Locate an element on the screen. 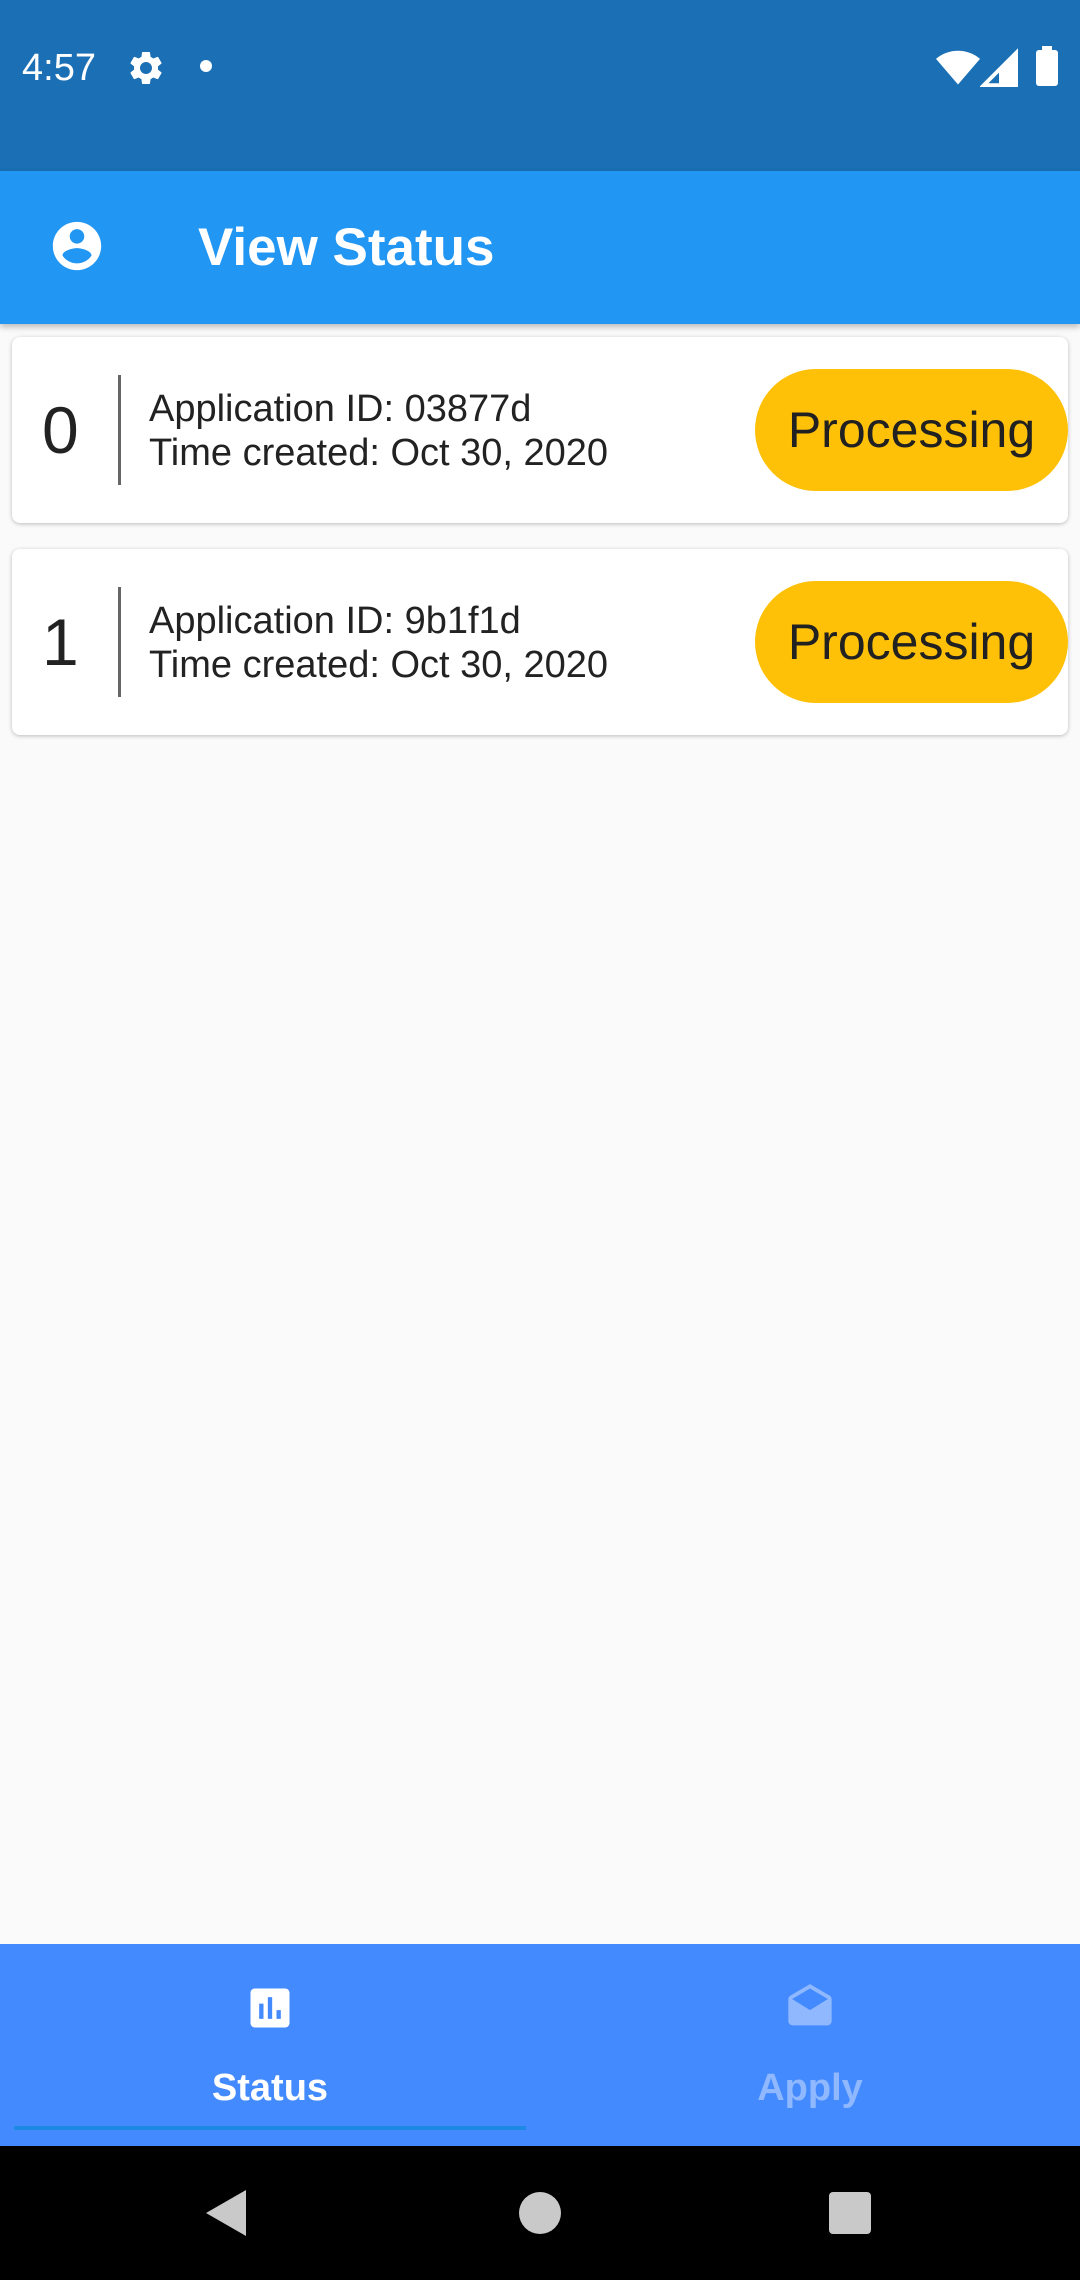 Image resolution: width=1080 pixels, height=2280 pixels. wifi-icon is located at coordinates (958, 67).